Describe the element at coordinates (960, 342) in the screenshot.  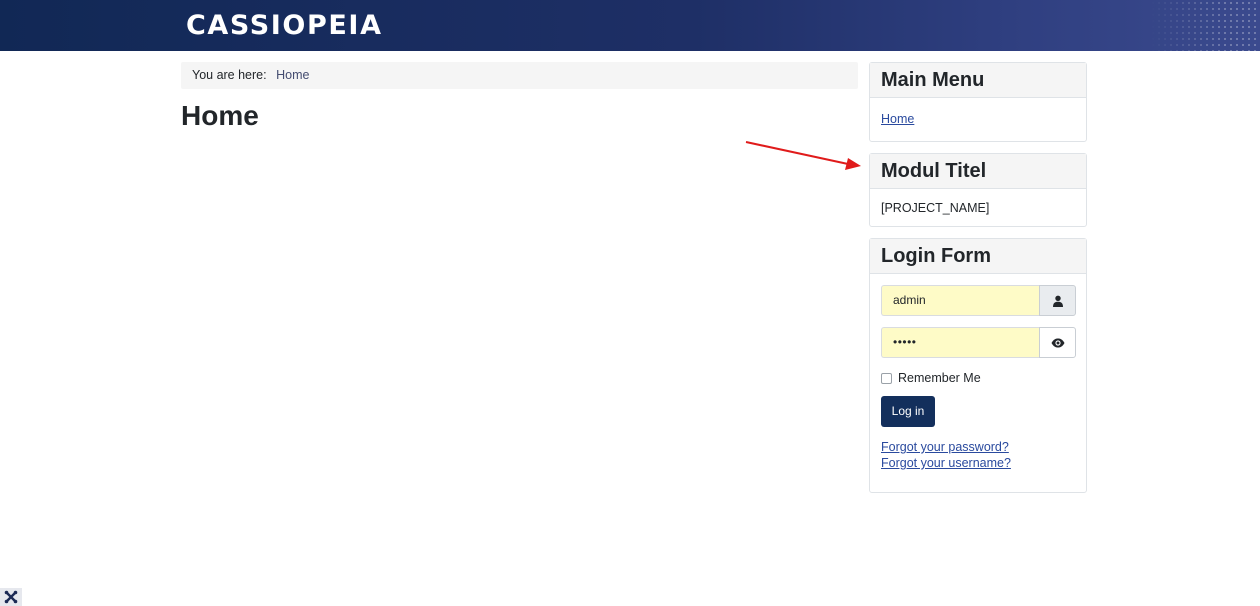
I see `password-input: •••••` at that location.